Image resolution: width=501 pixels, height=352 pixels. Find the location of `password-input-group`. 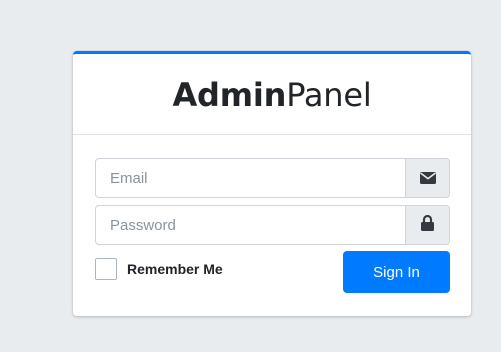

password-input-group is located at coordinates (272, 225).